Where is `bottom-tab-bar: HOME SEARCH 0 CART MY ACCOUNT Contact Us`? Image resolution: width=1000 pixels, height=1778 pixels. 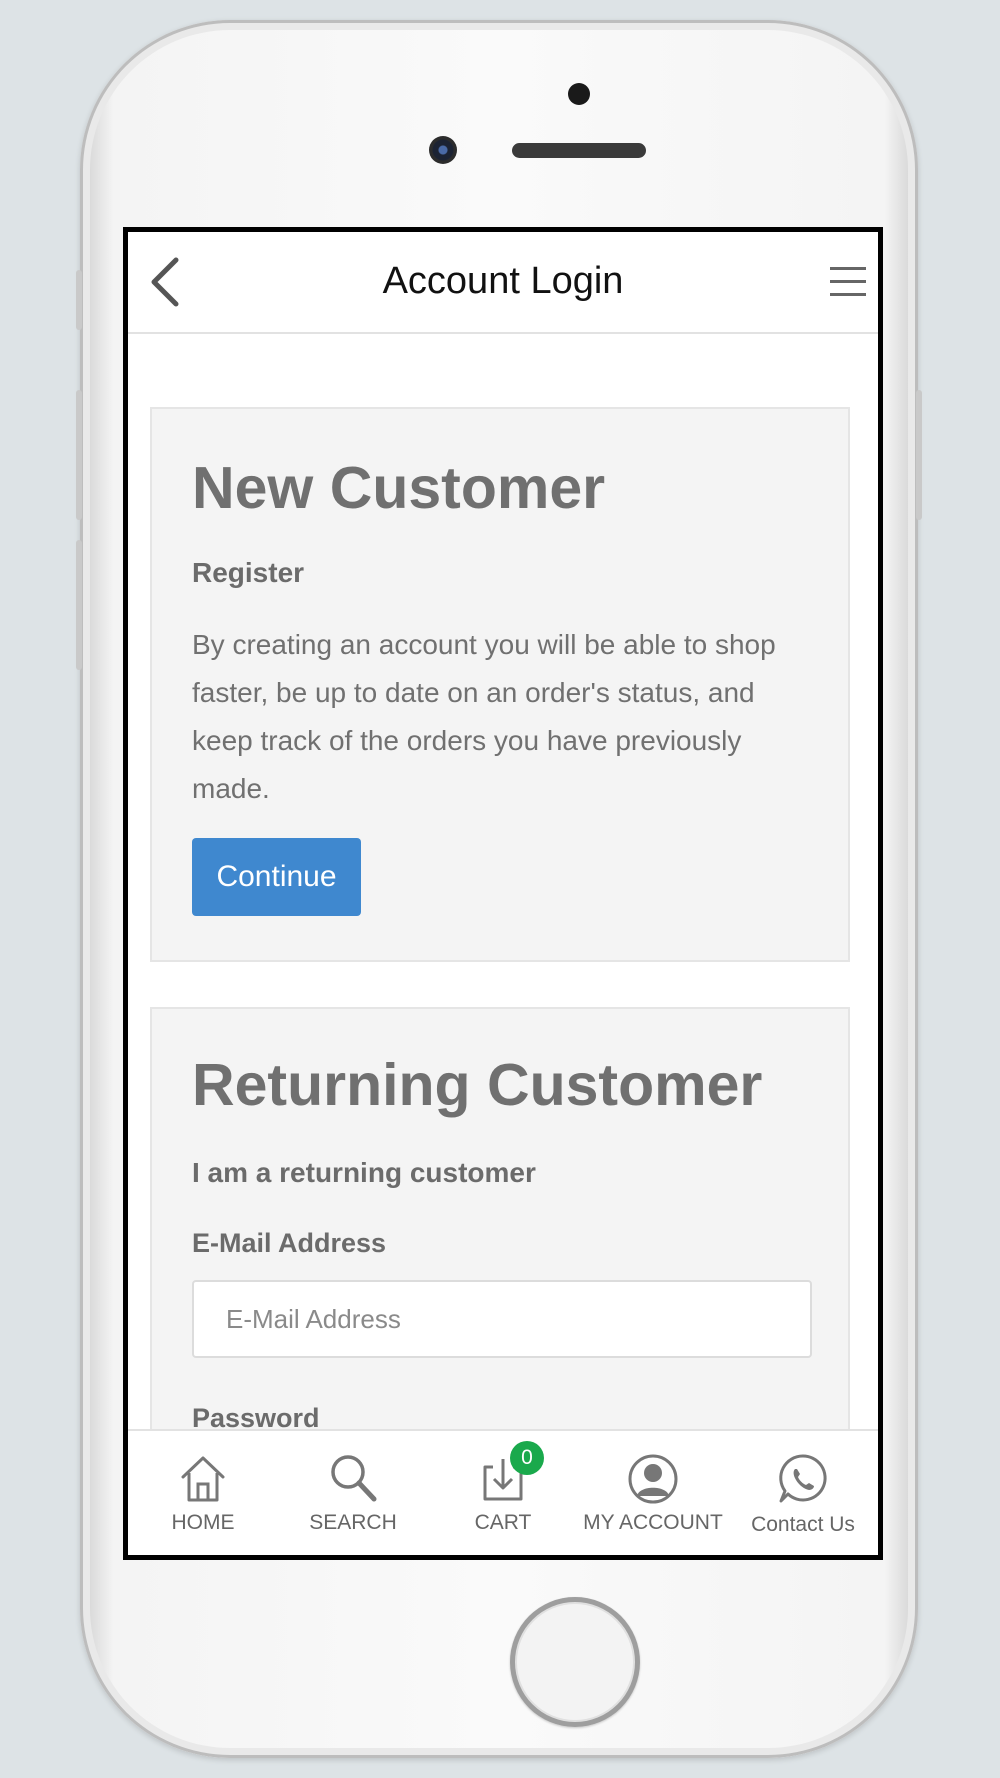 bottom-tab-bar: HOME SEARCH 0 CART MY ACCOUNT Contact Us is located at coordinates (503, 1492).